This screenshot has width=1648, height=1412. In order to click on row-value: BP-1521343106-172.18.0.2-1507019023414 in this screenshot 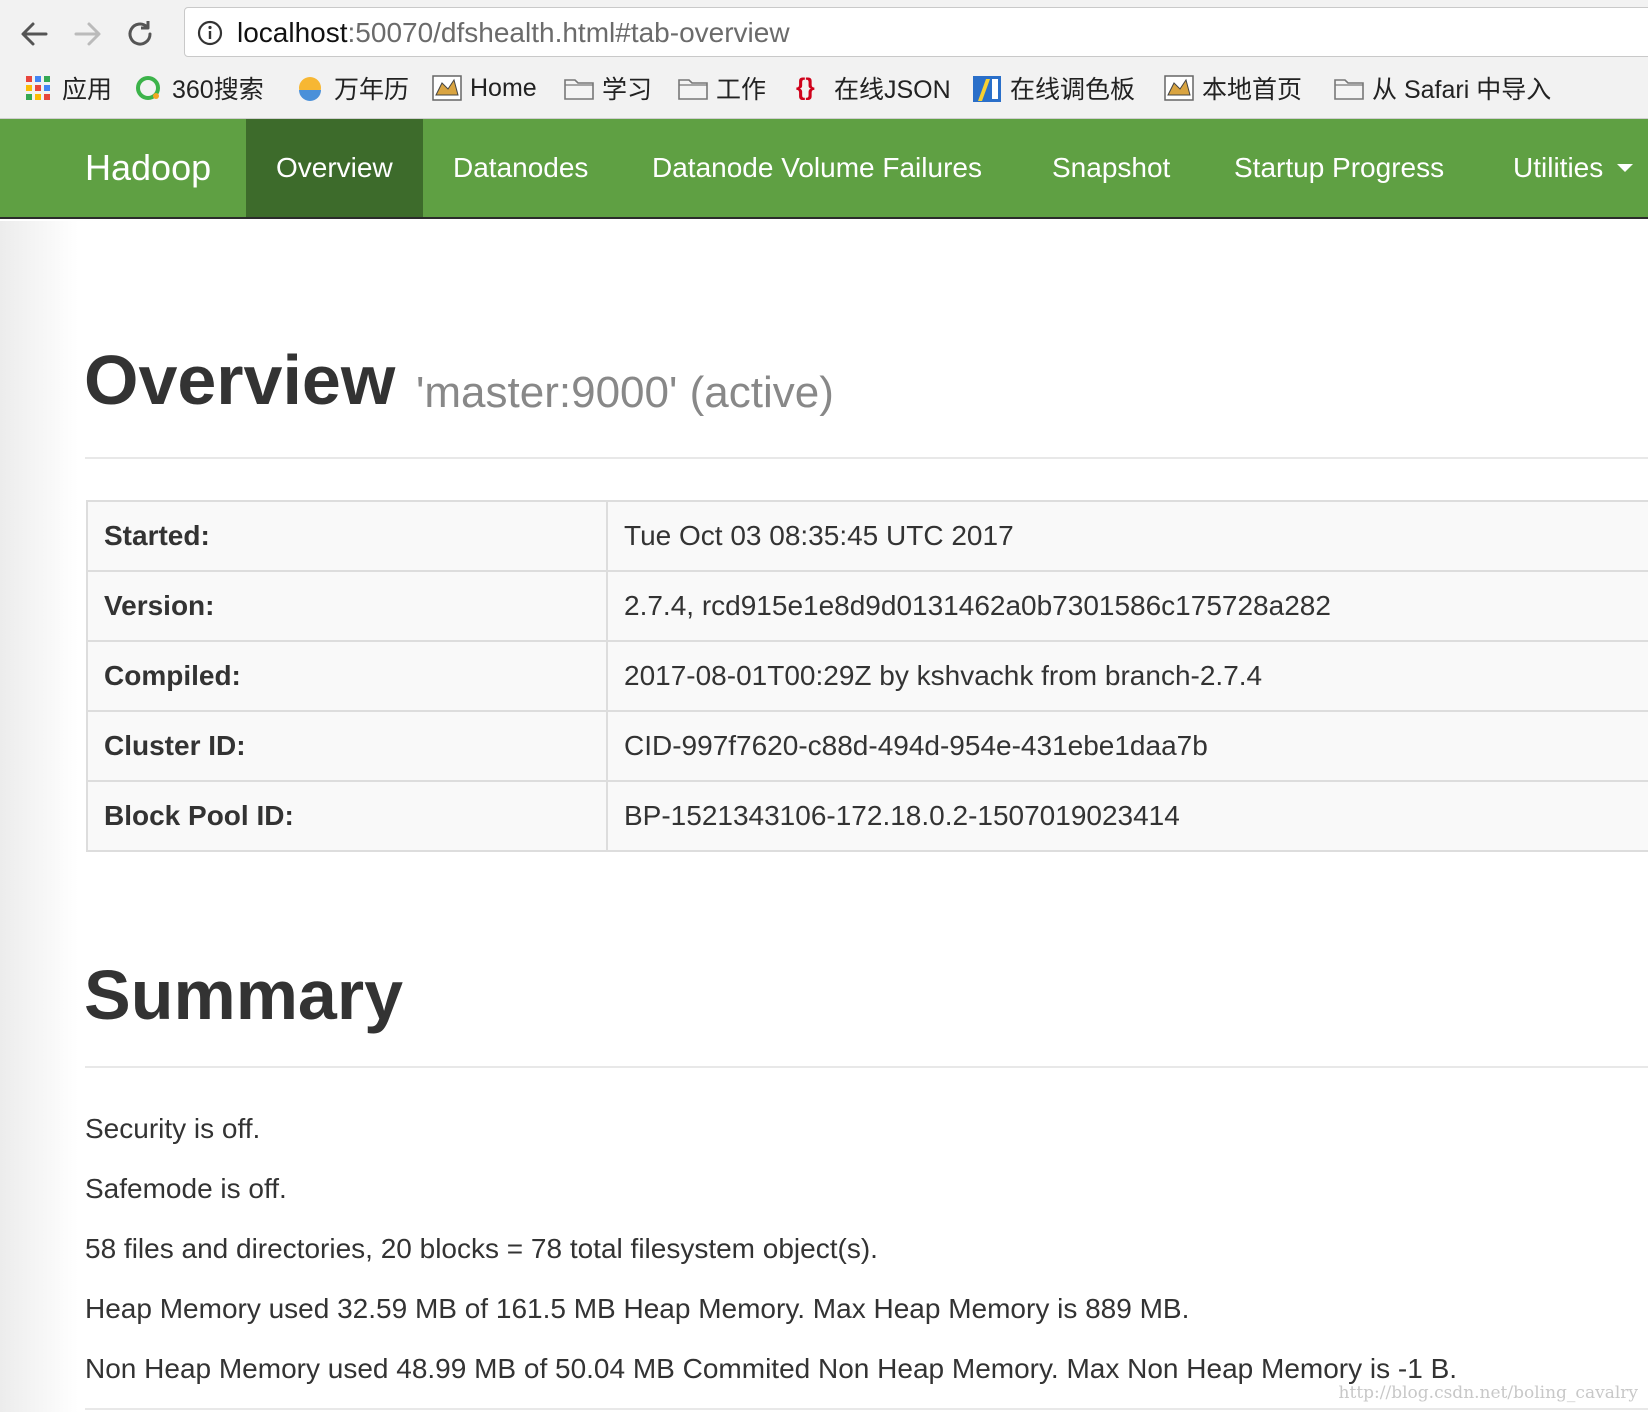, I will do `click(1127, 816)`.